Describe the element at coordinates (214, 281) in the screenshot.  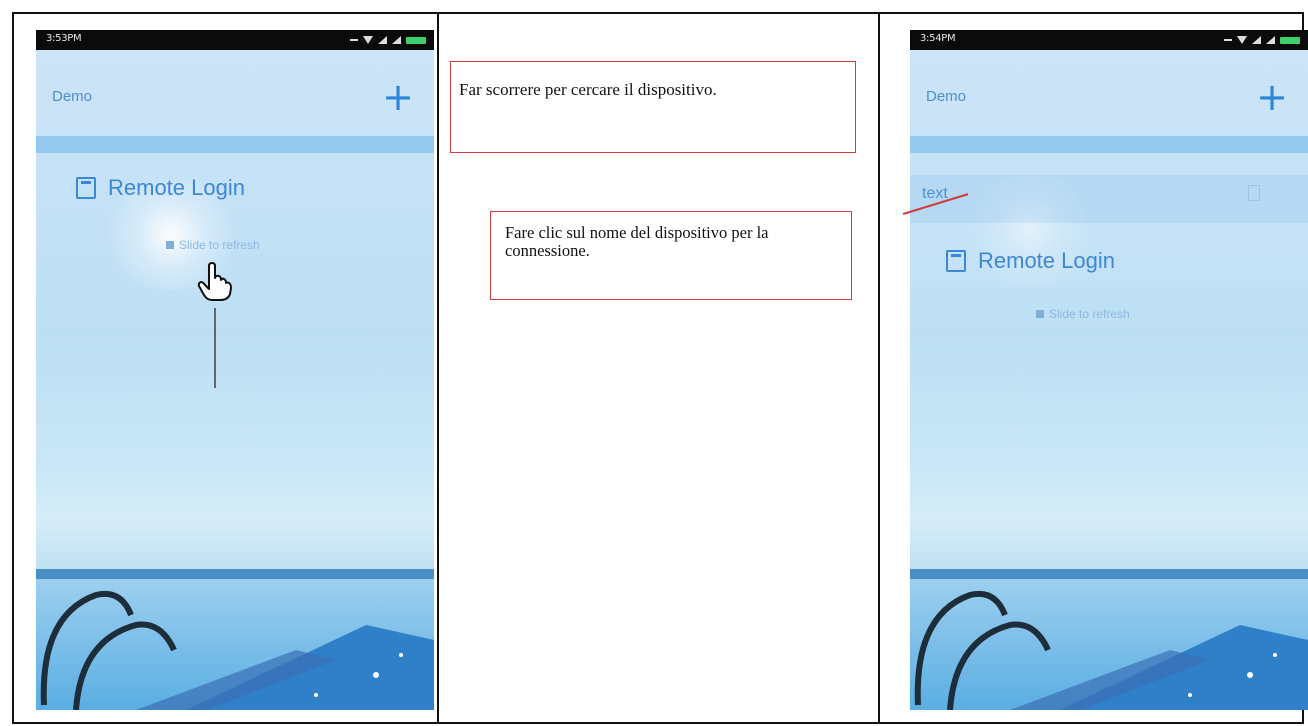
I see `pointing-hand-icon` at that location.